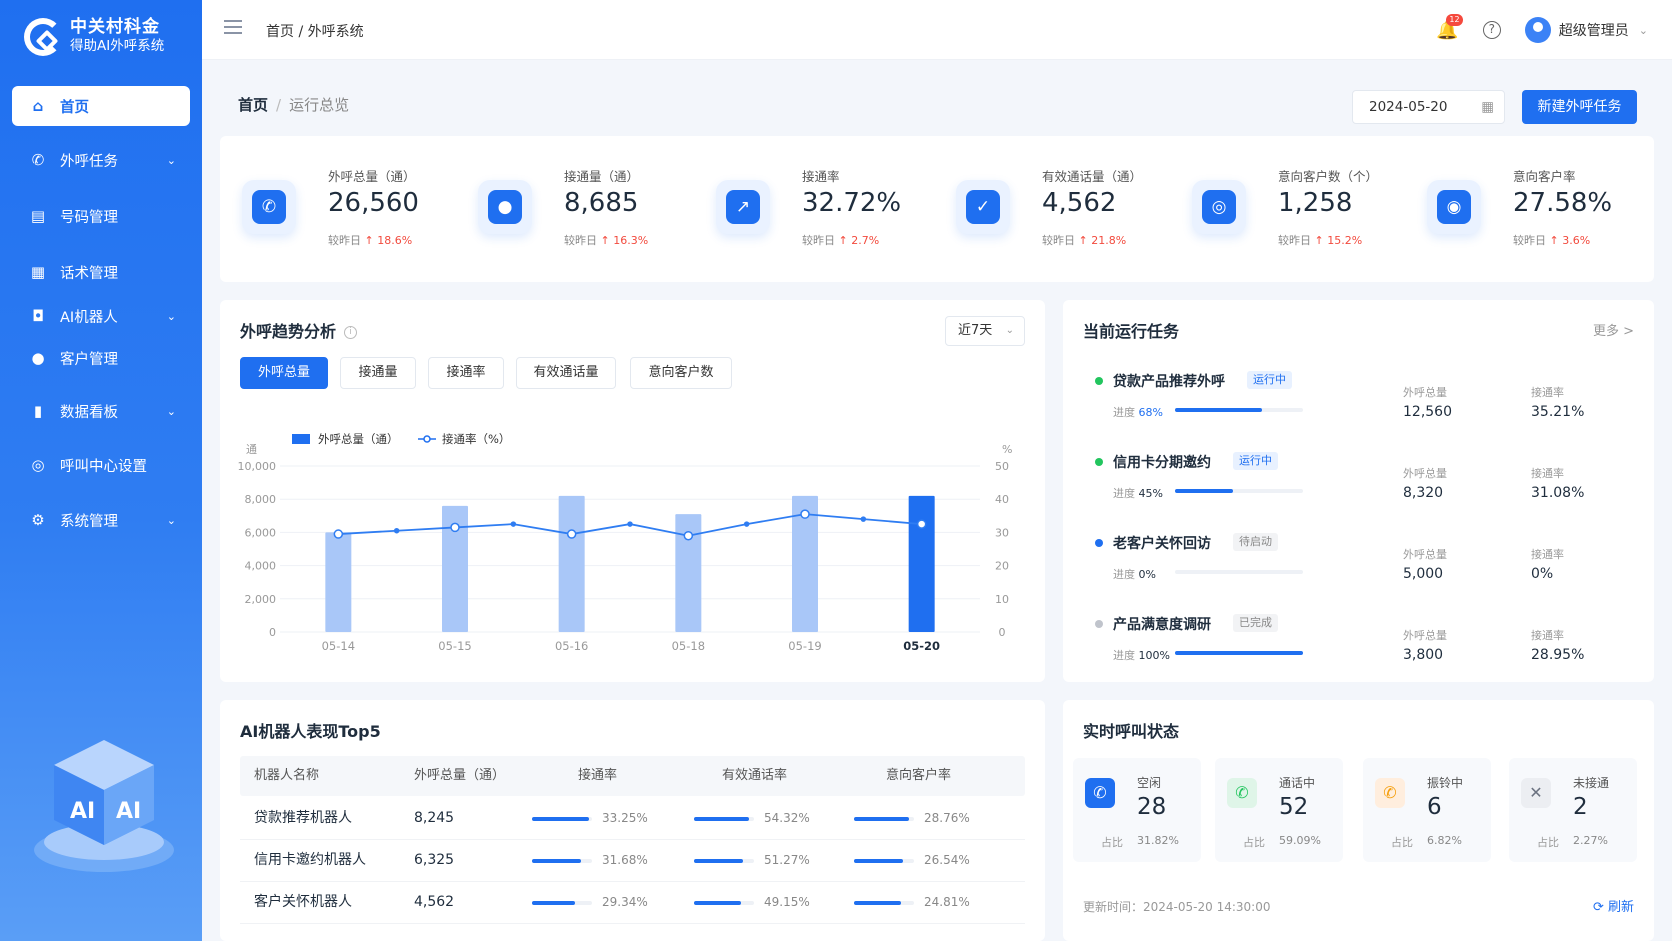  I want to click on date-picker: 2024-05-20 ▦, so click(1428, 107).